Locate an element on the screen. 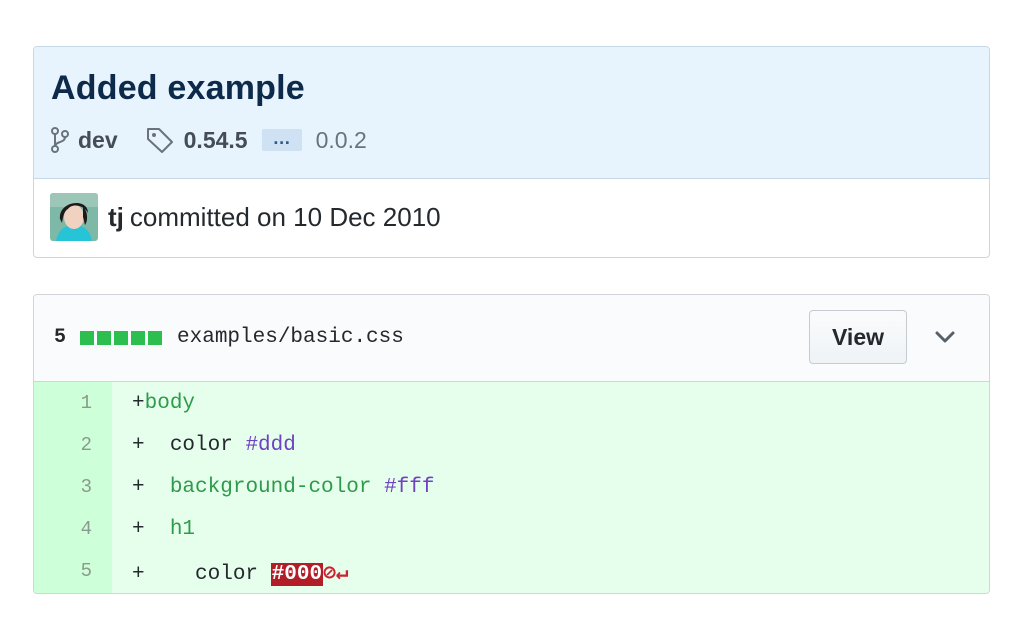 The width and height of the screenshot is (1024, 640). commit-refs: dev 0.54.5 … 0.0.2 is located at coordinates (208, 140).